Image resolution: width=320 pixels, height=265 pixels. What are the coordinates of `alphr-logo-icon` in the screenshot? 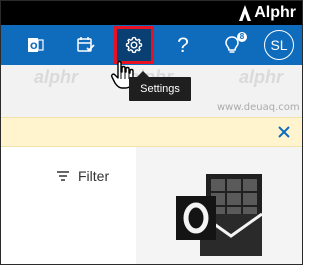 It's located at (245, 13).